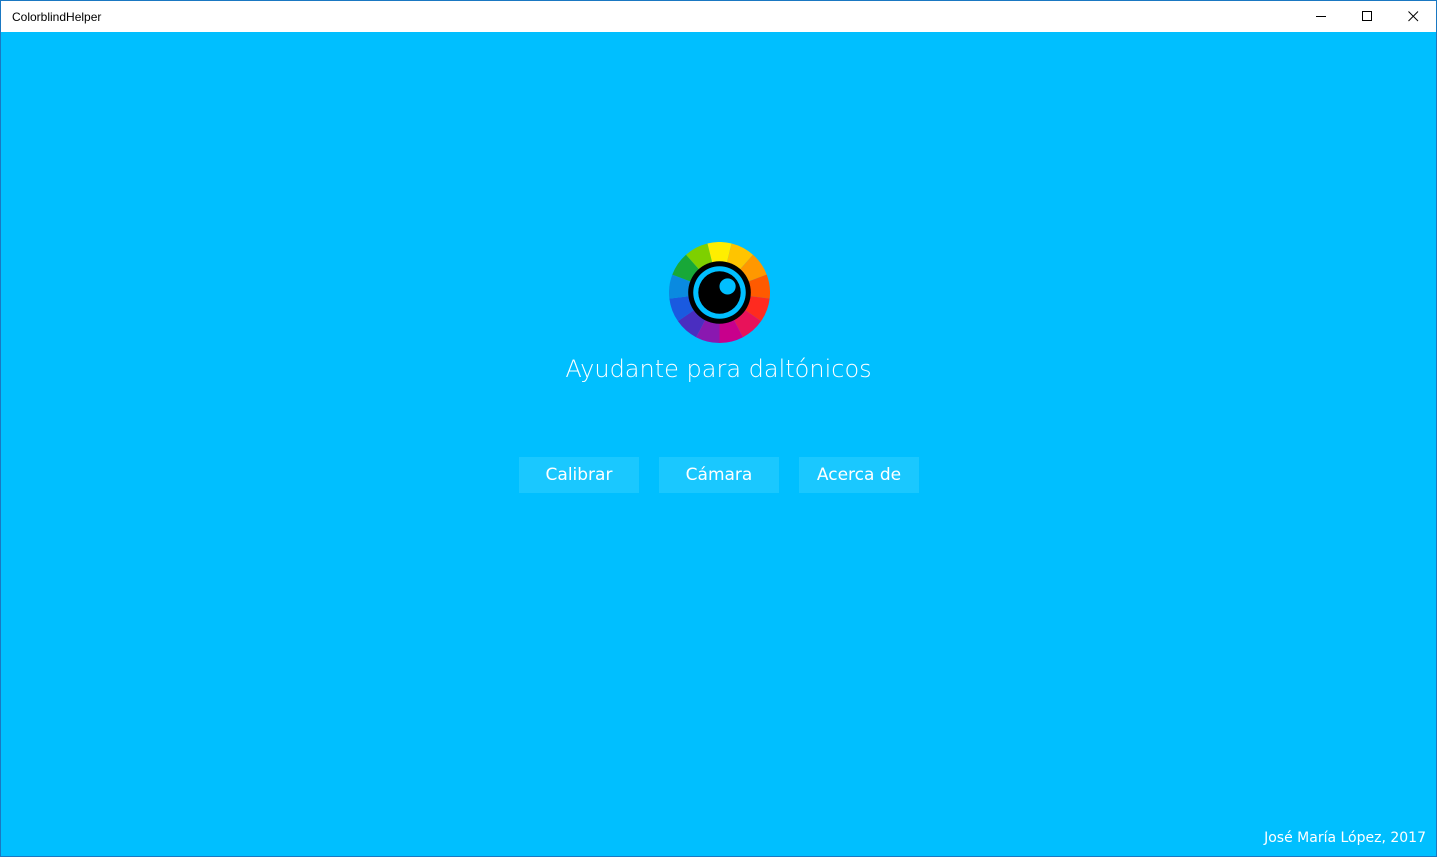  Describe the element at coordinates (859, 475) in the screenshot. I see `acerca-de-button: Acerca de` at that location.